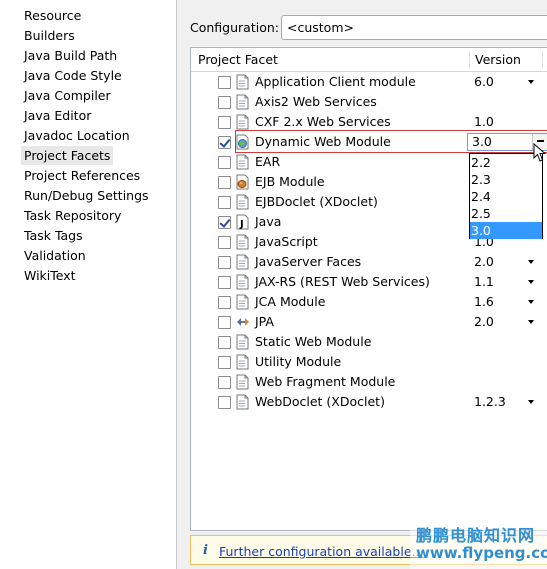  What do you see at coordinates (481, 553) in the screenshot?
I see `watermark-url: www.flypeng.com` at bounding box center [481, 553].